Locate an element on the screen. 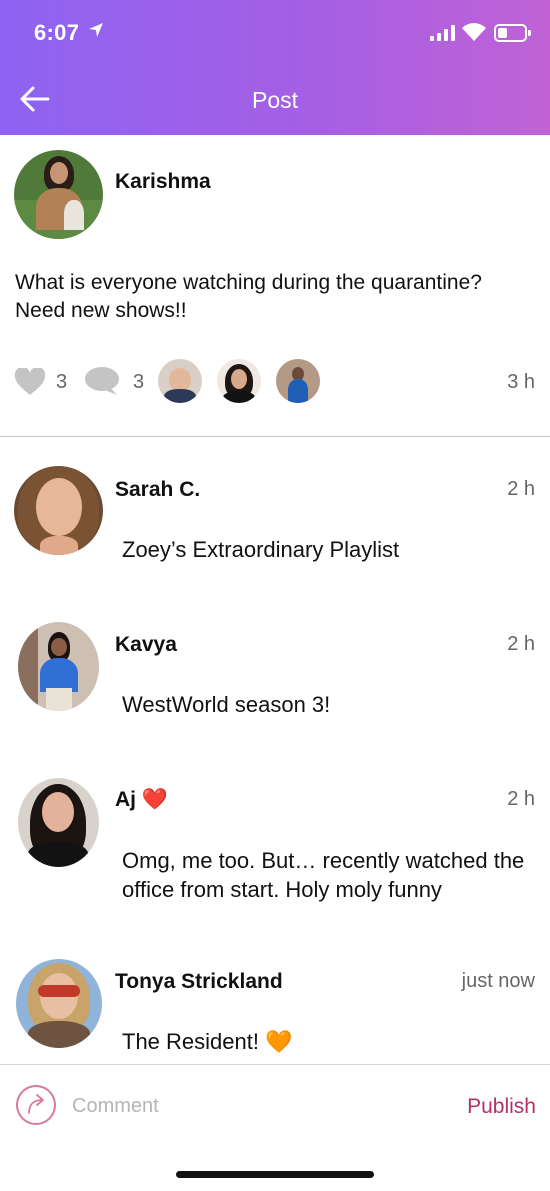  app-header: 6:07 Post is located at coordinates (275, 67).